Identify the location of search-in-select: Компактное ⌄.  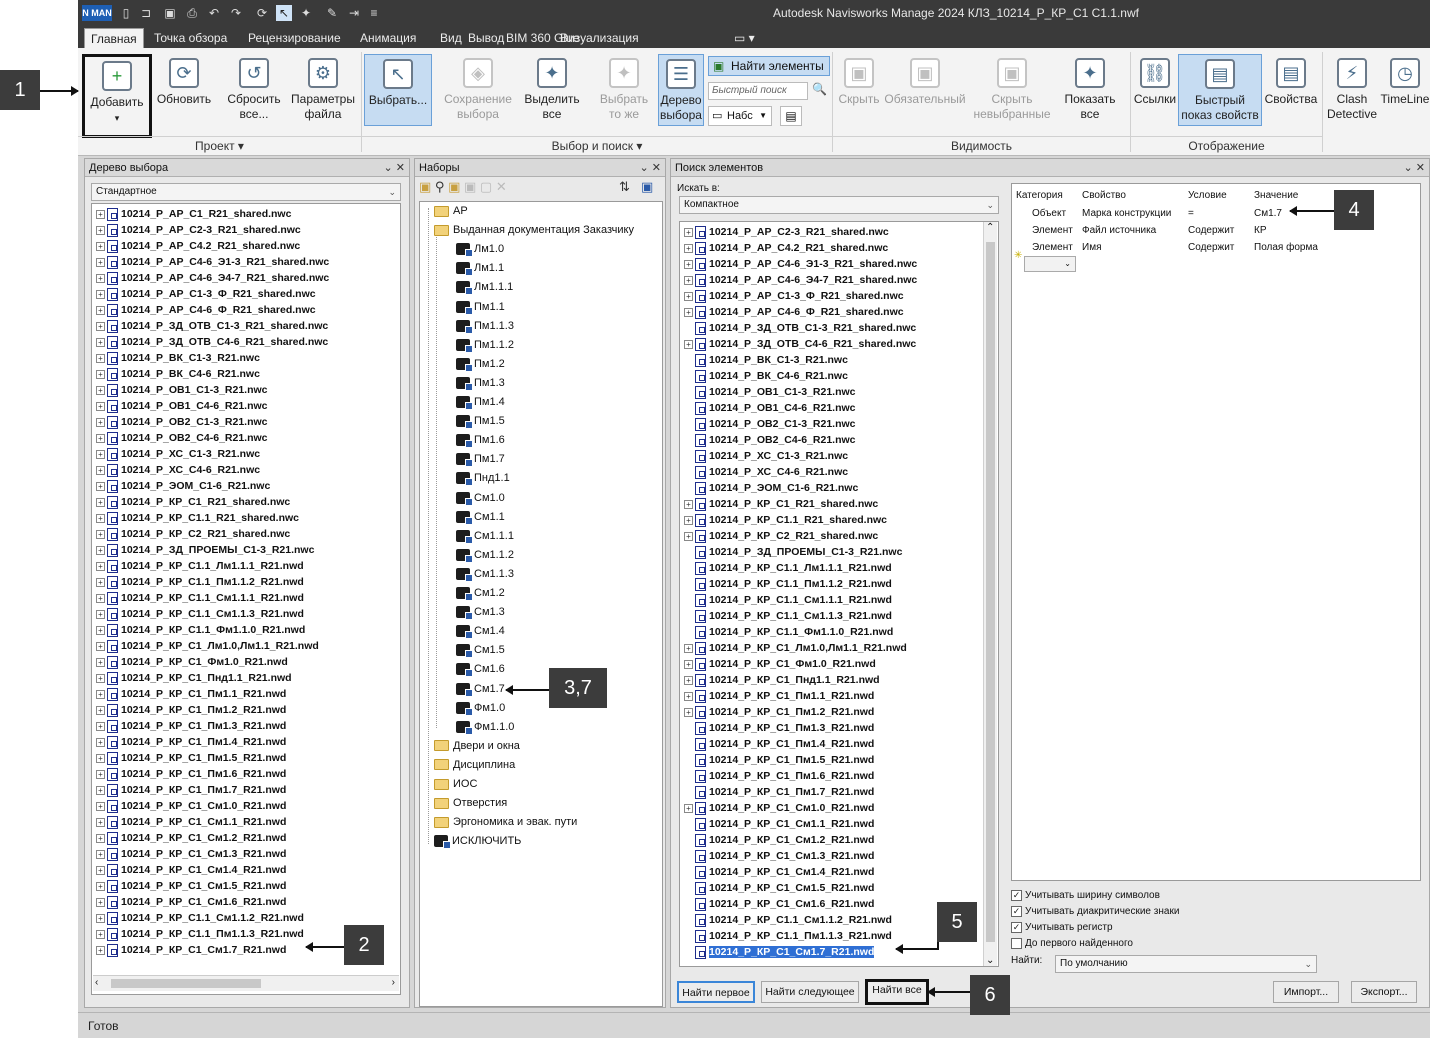
(839, 205).